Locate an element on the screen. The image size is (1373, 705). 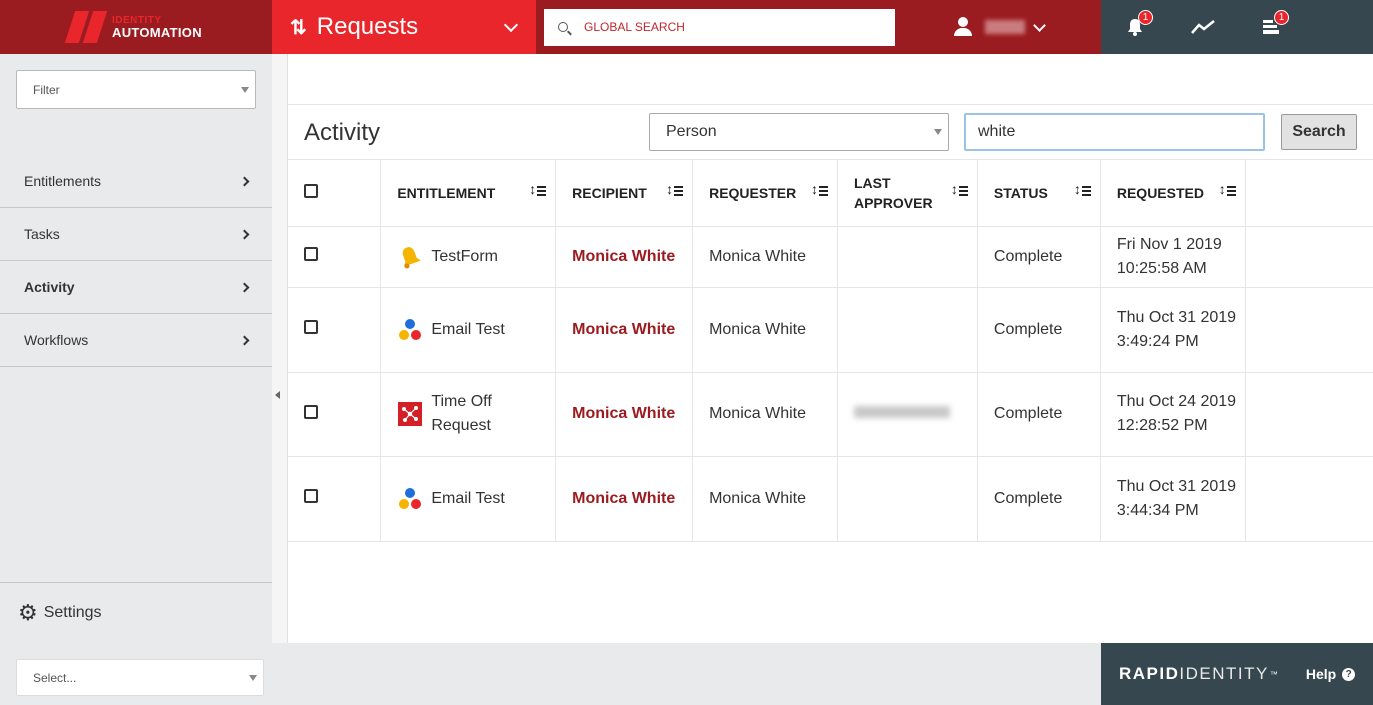
queue-button: 1 is located at coordinates (1271, 27).